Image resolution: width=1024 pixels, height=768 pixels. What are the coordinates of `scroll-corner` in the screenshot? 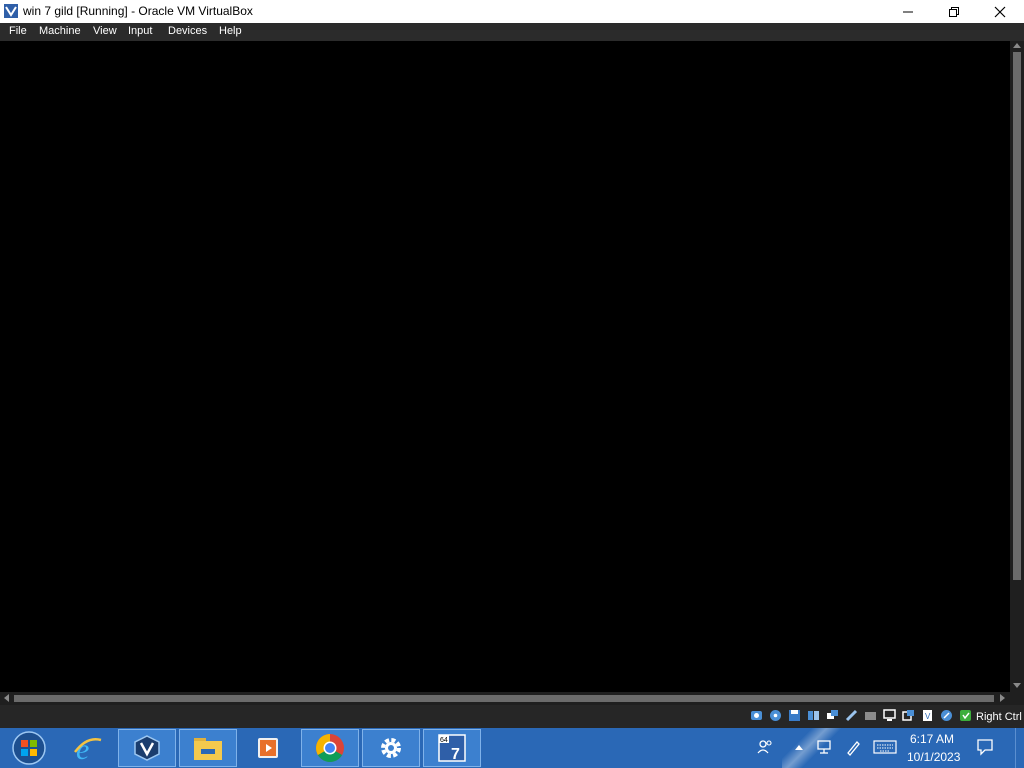 It's located at (1017, 698).